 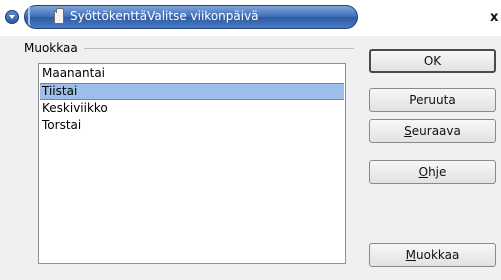 What do you see at coordinates (192, 125) in the screenshot?
I see `list-item: Torstai` at bounding box center [192, 125].